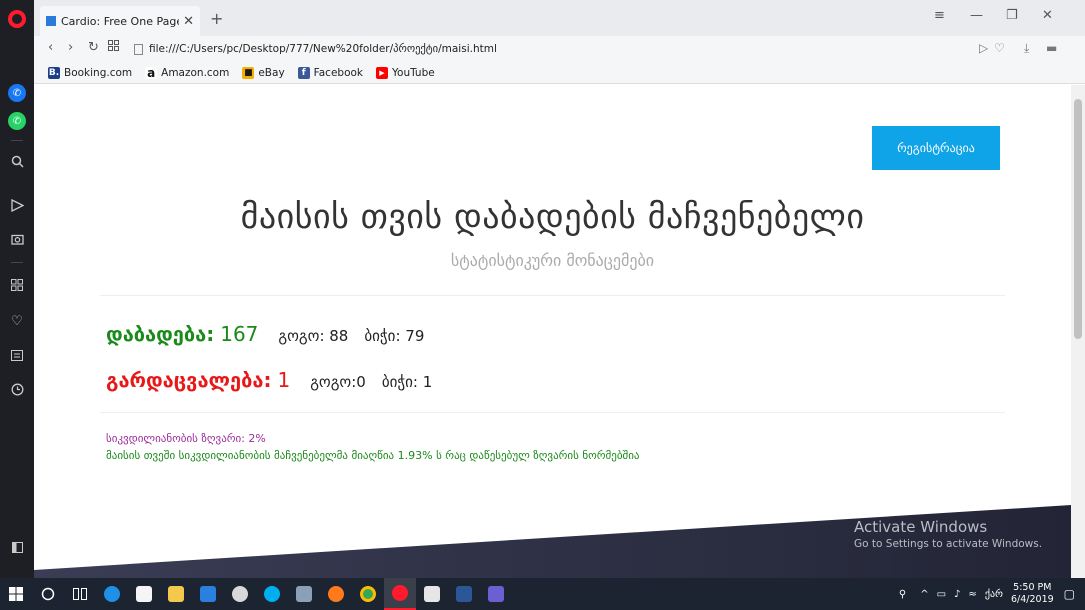 Image resolution: width=1085 pixels, height=610 pixels. What do you see at coordinates (216, 18) in the screenshot?
I see `new-tab-button: +` at bounding box center [216, 18].